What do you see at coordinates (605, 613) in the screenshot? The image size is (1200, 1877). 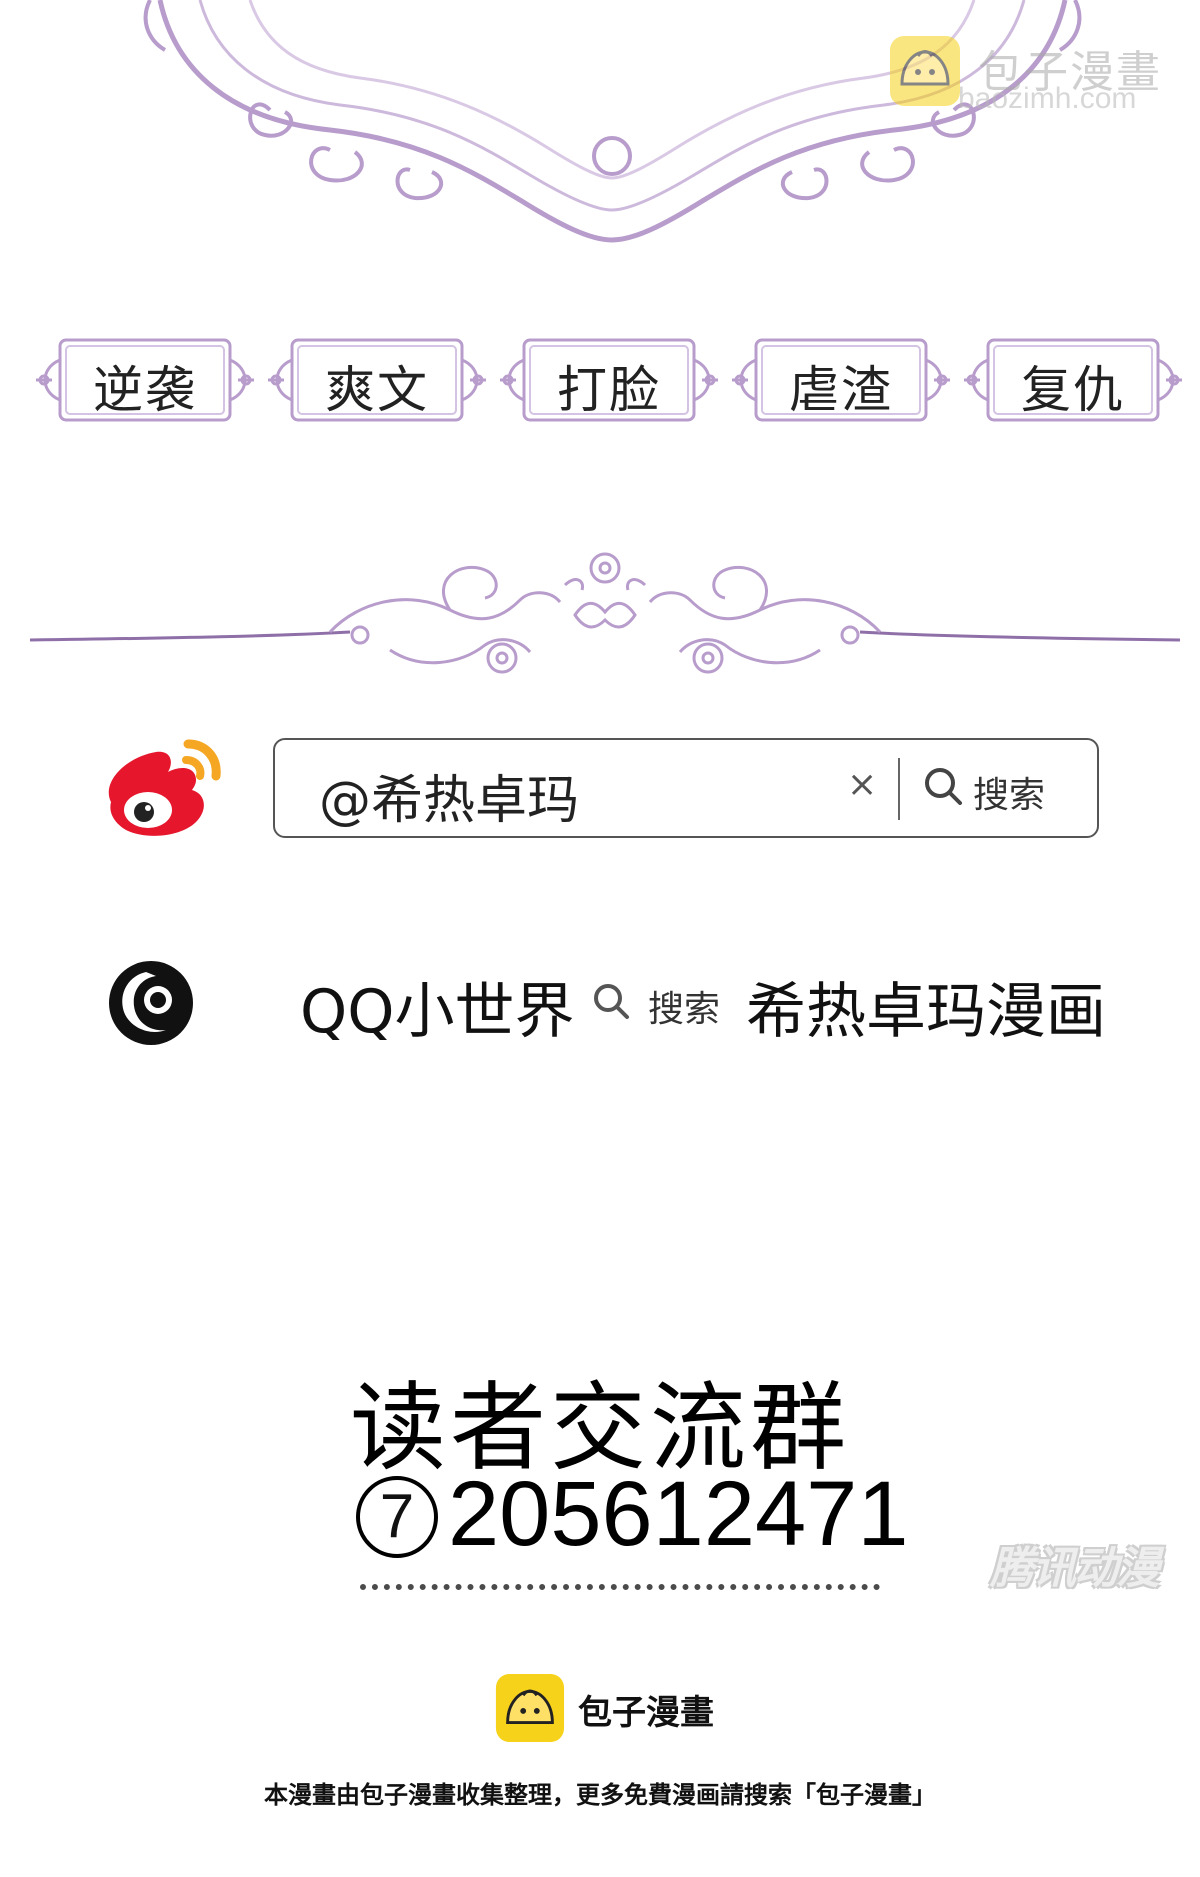 I see `floral-divider` at bounding box center [605, 613].